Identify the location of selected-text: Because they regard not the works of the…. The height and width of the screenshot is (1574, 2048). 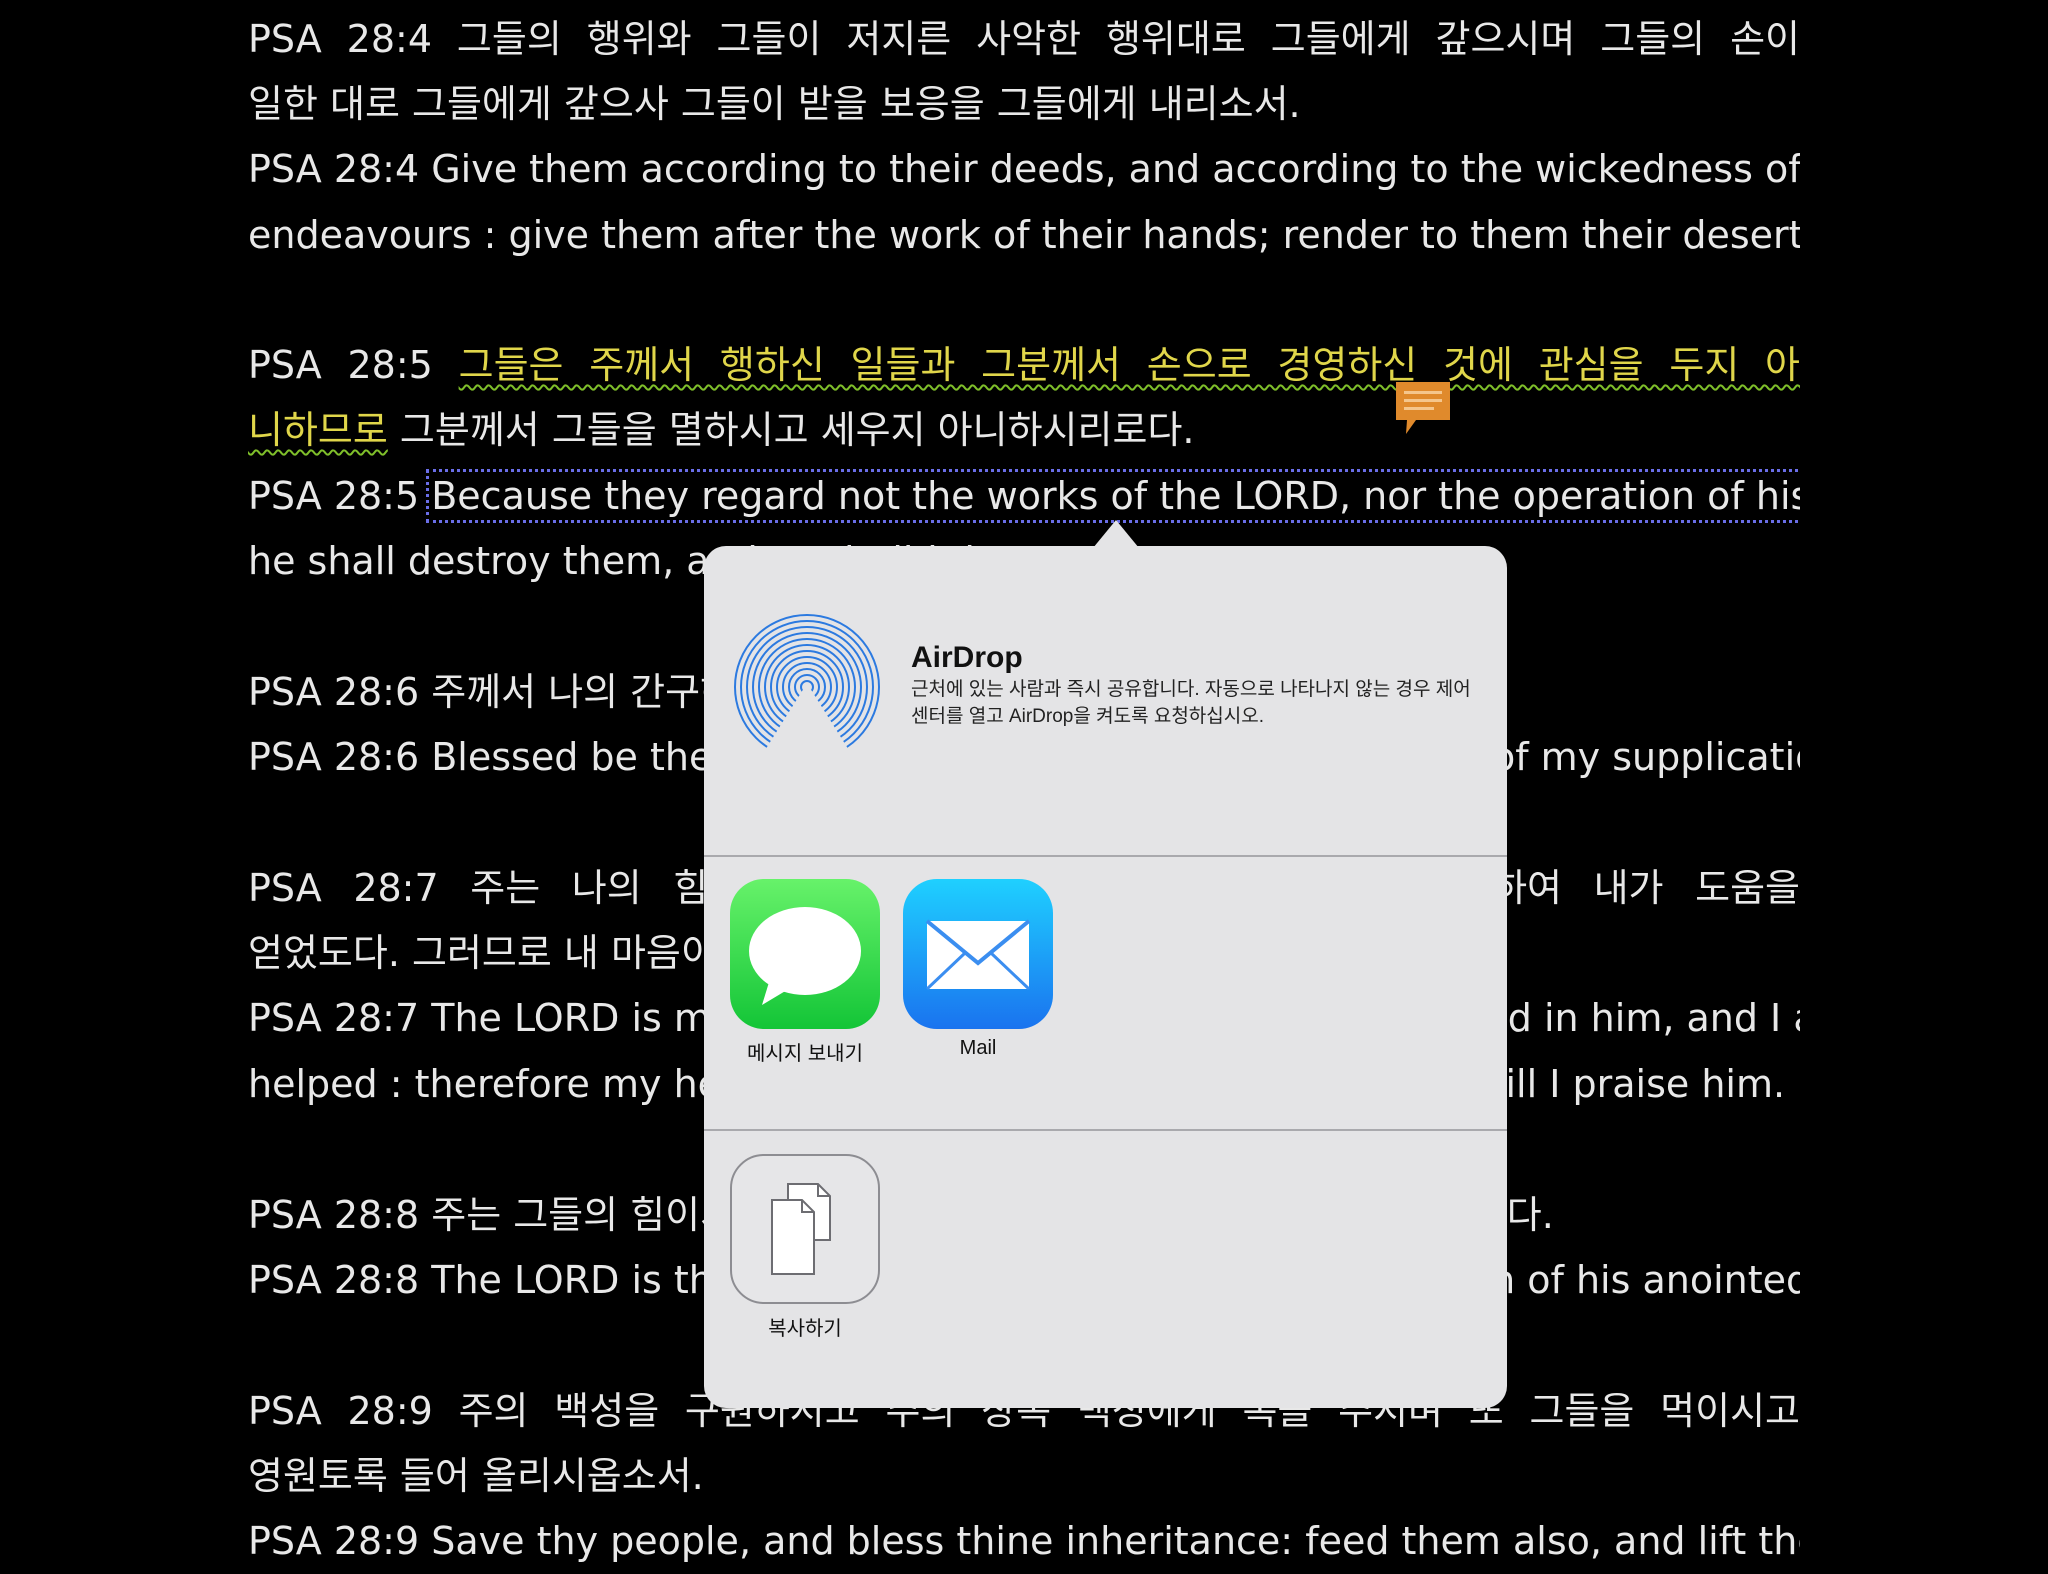
(1113, 496).